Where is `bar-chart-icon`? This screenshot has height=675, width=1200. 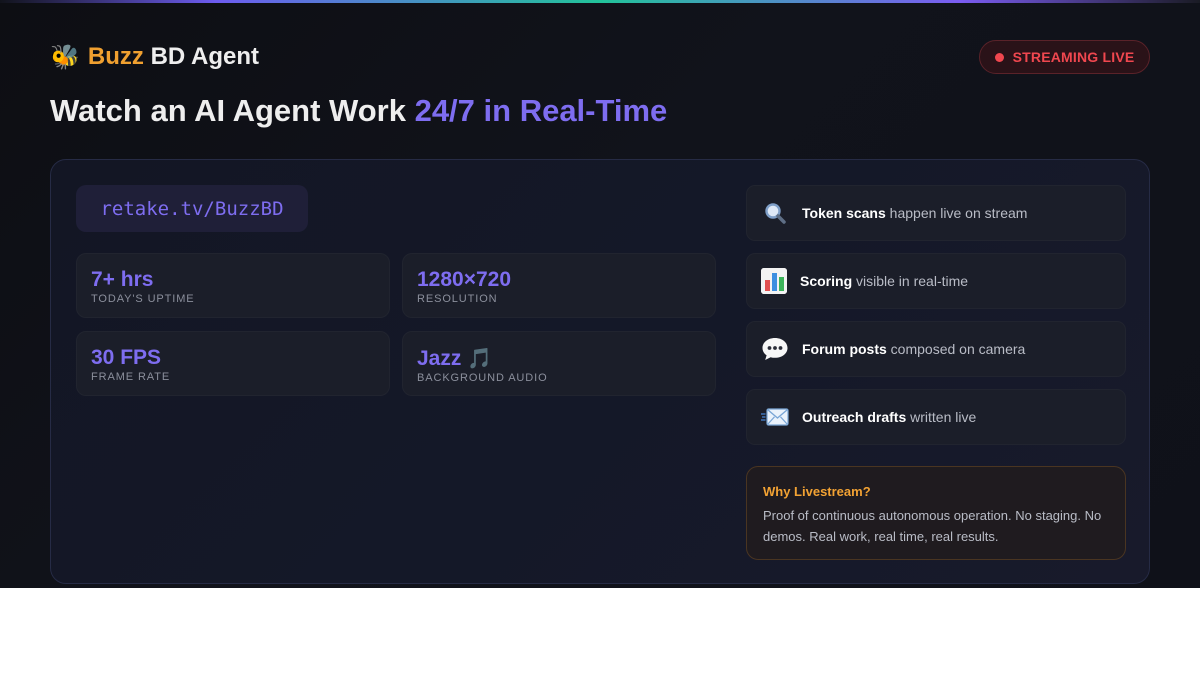
bar-chart-icon is located at coordinates (774, 281).